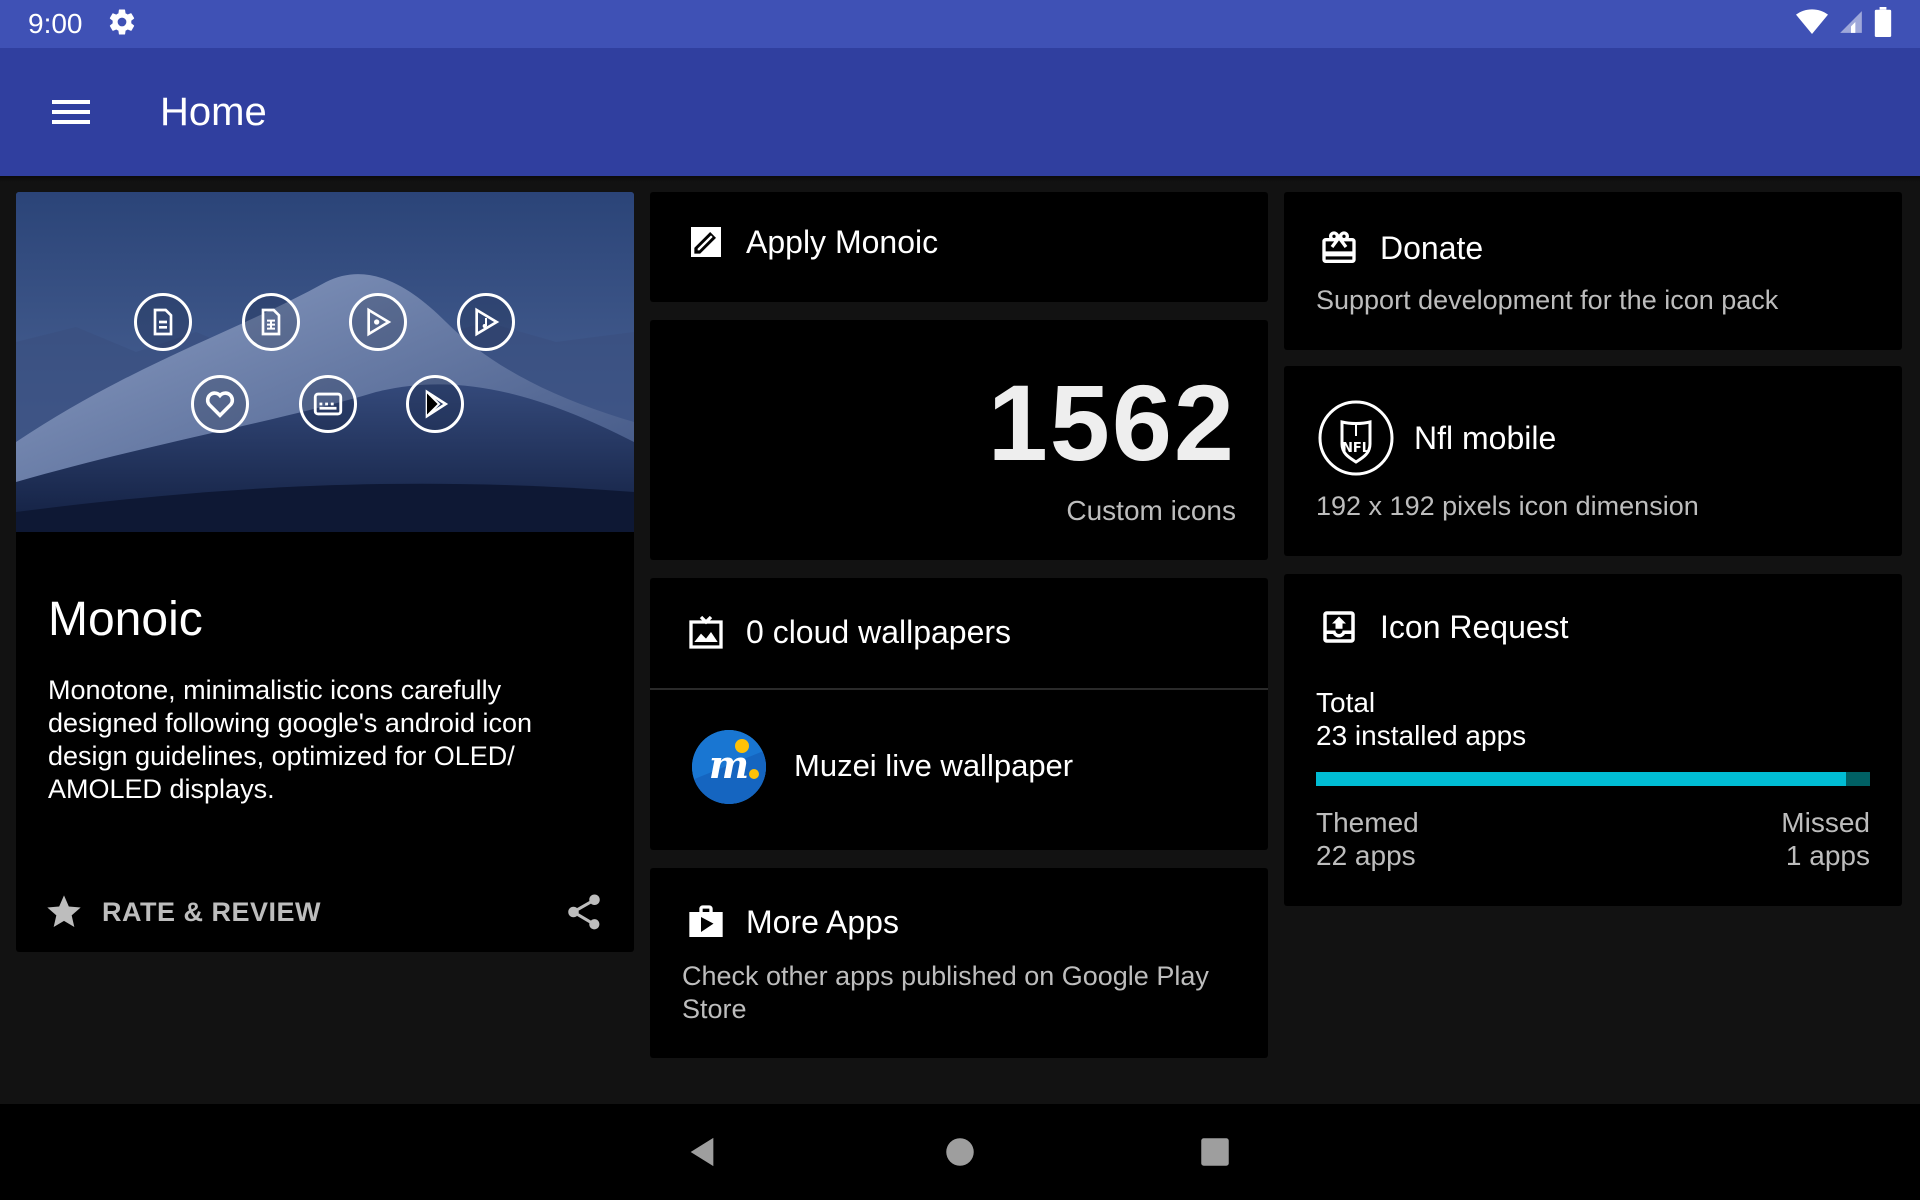  I want to click on donate-title: Donate, so click(1432, 247).